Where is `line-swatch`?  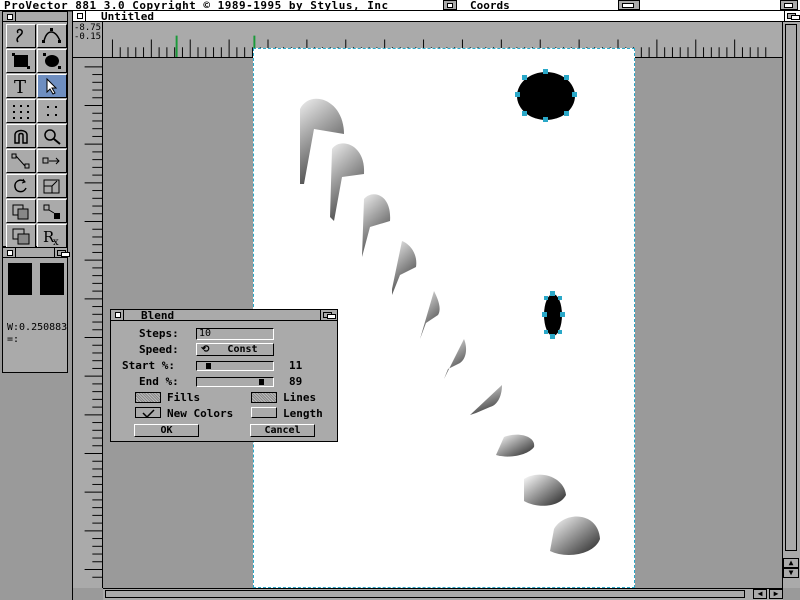
line-swatch is located at coordinates (52, 279).